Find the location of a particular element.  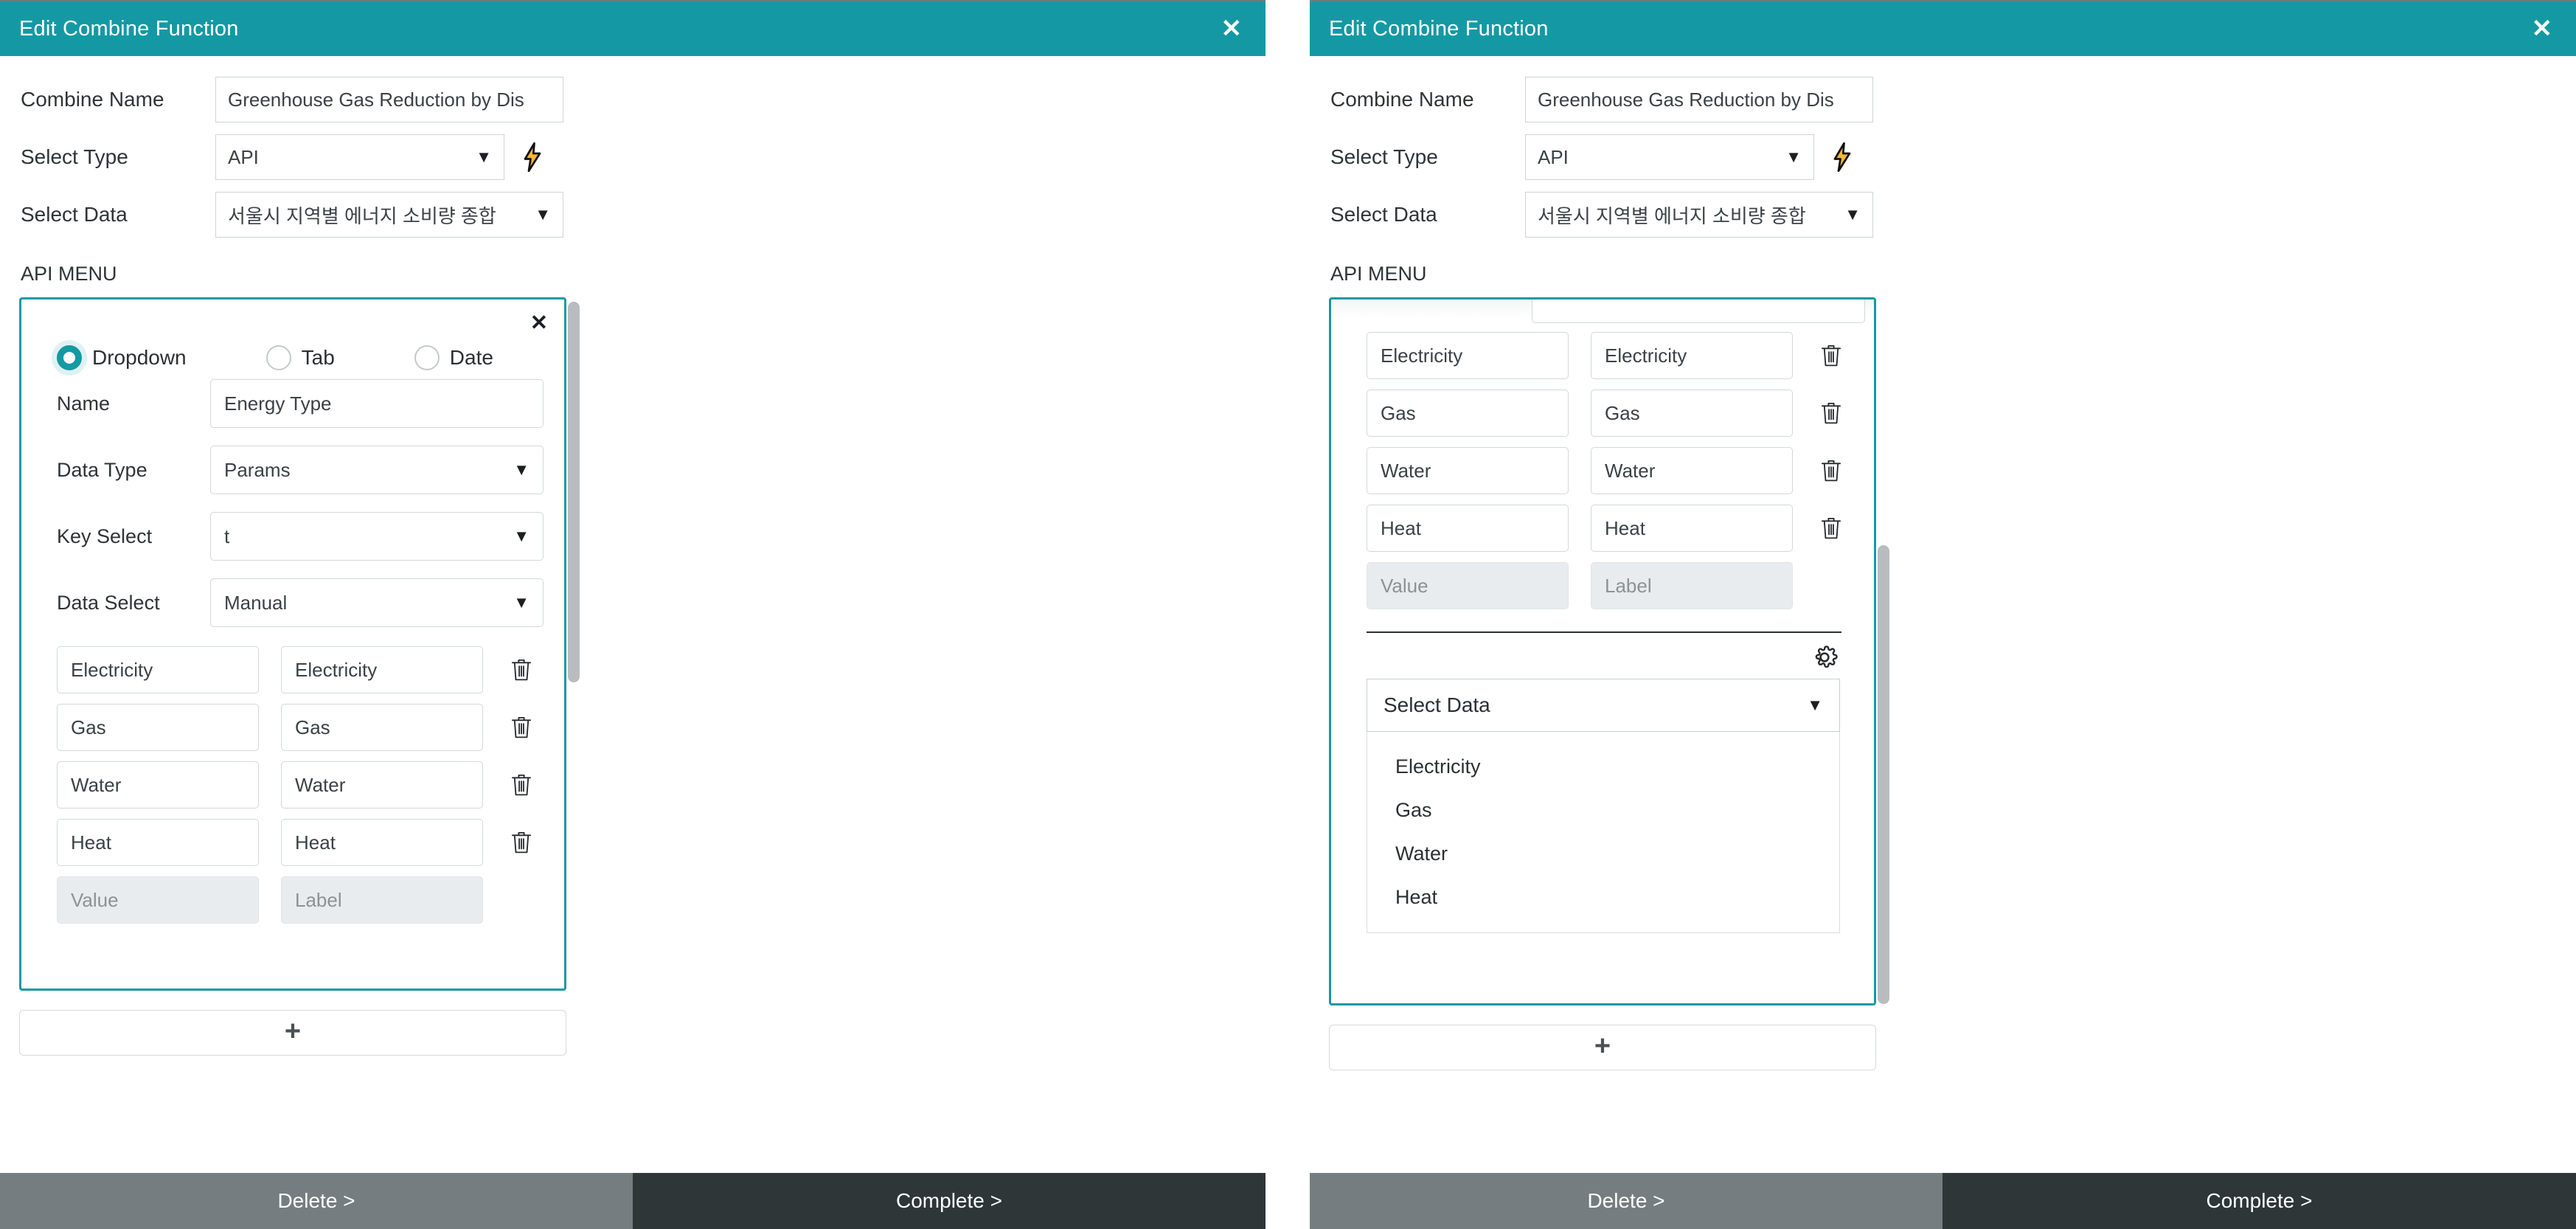

table-row: Gas Gas is located at coordinates (1620, 413).